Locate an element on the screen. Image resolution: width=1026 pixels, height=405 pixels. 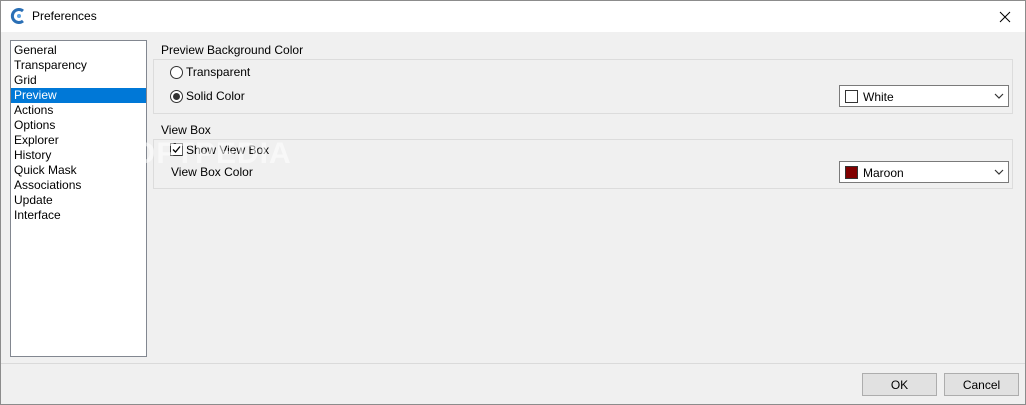
nav-item-interface: Interface is located at coordinates (78, 215).